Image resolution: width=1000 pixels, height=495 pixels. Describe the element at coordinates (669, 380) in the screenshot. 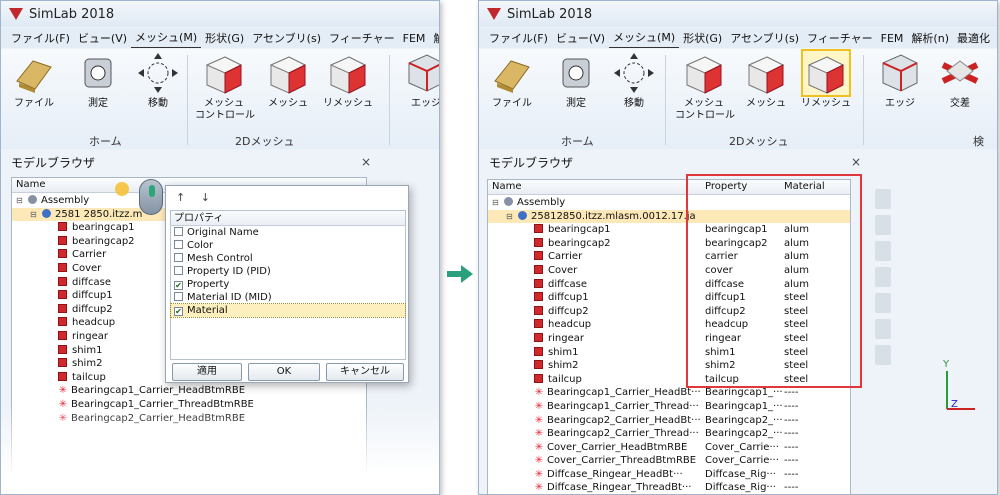

I see `tree-row: tailcup tailcup steel` at that location.